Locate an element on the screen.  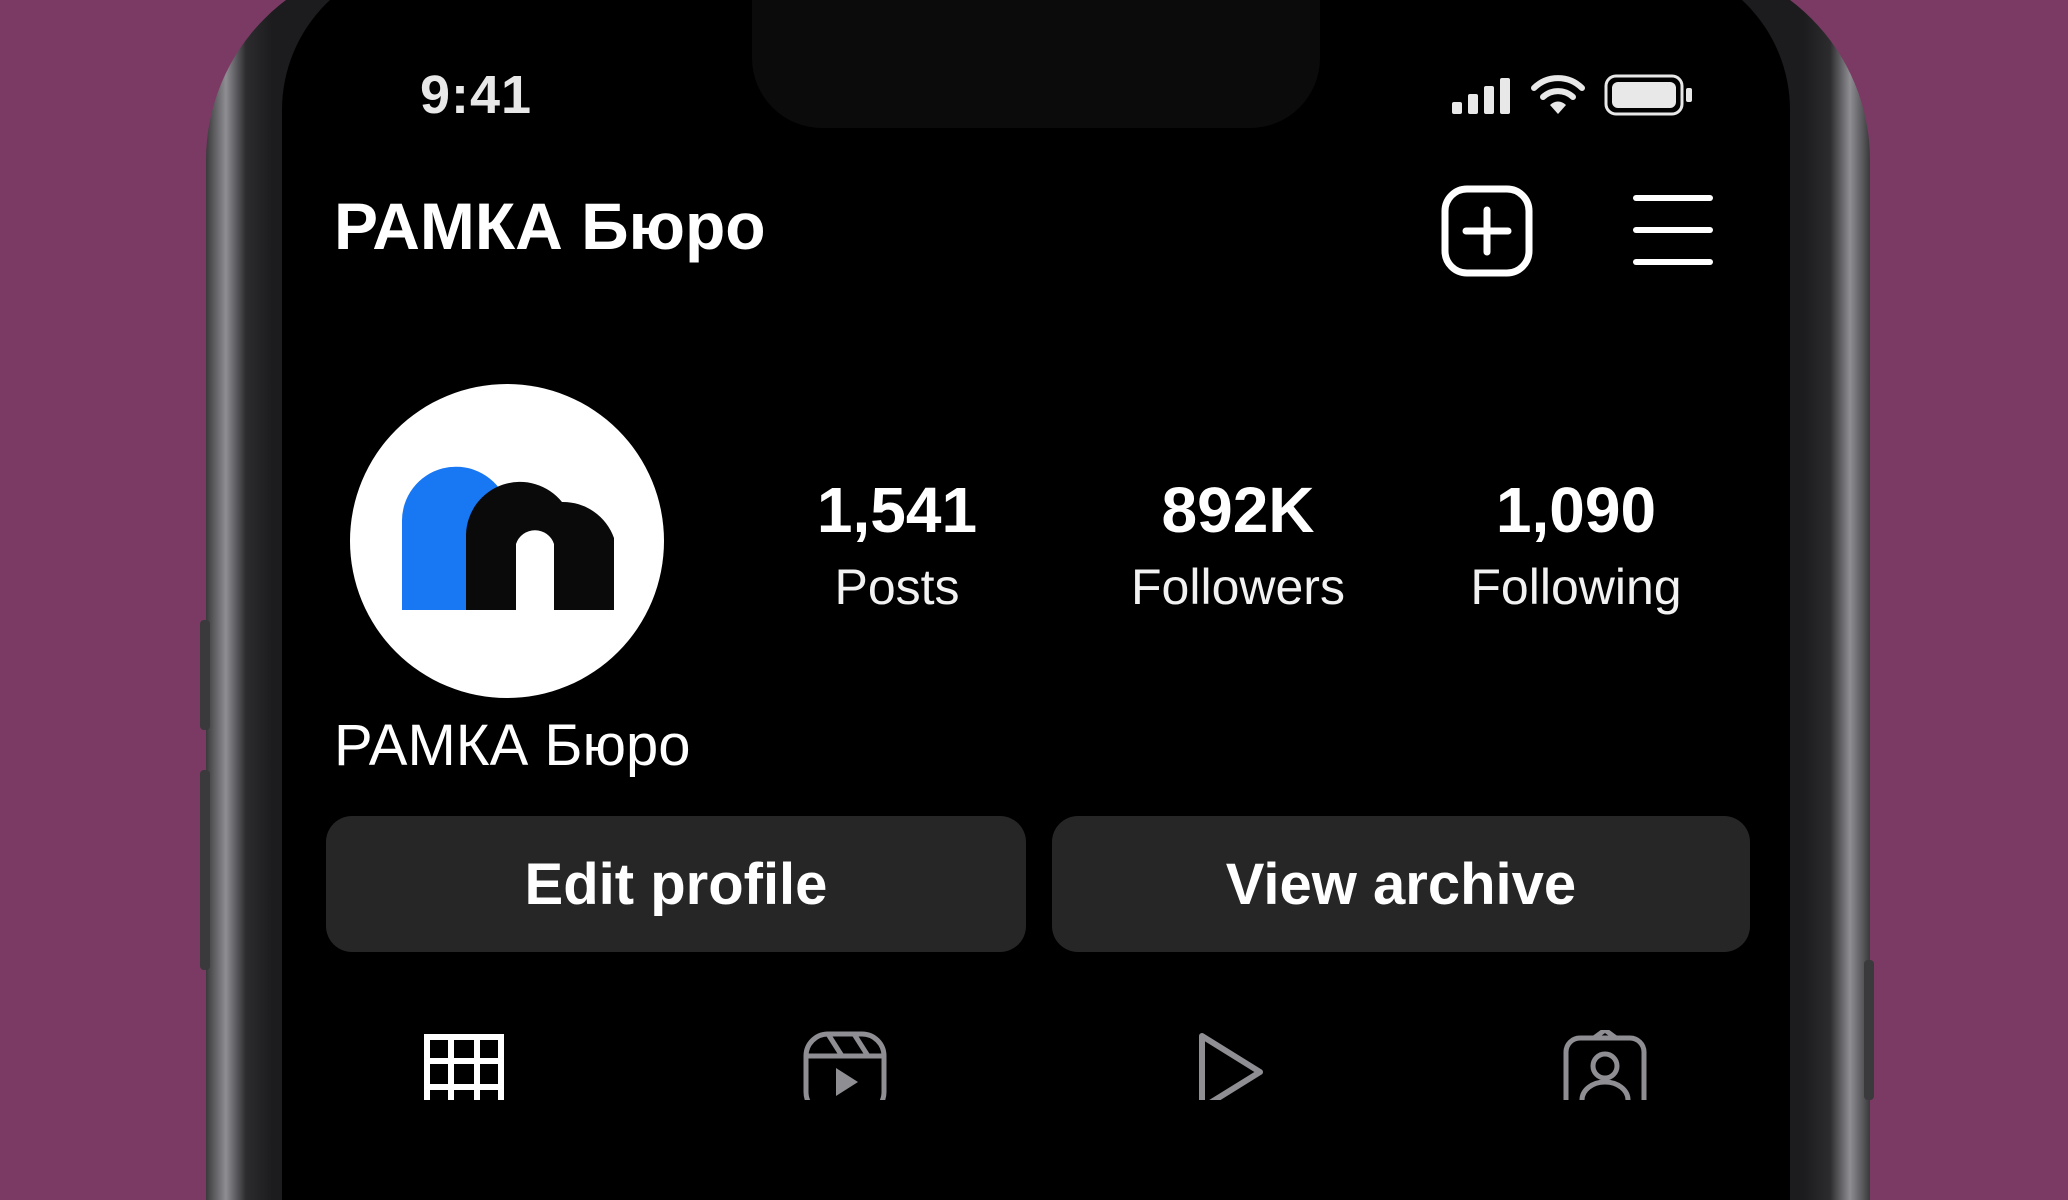
tagged-icon is located at coordinates (1605, 1074).